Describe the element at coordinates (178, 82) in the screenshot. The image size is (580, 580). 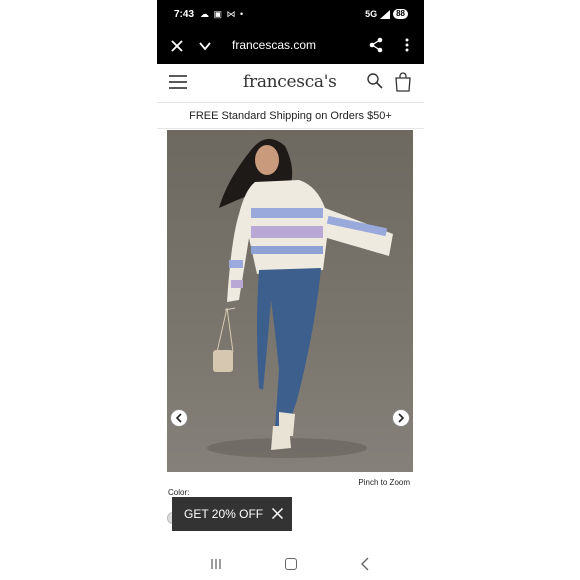
I see `menu-icon` at that location.